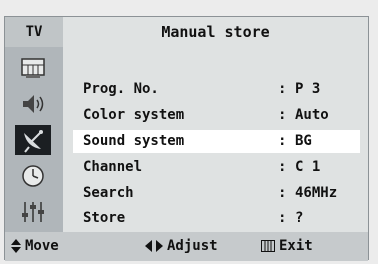 This screenshot has width=378, height=264. What do you see at coordinates (108, 193) in the screenshot?
I see `row-label: Search` at bounding box center [108, 193].